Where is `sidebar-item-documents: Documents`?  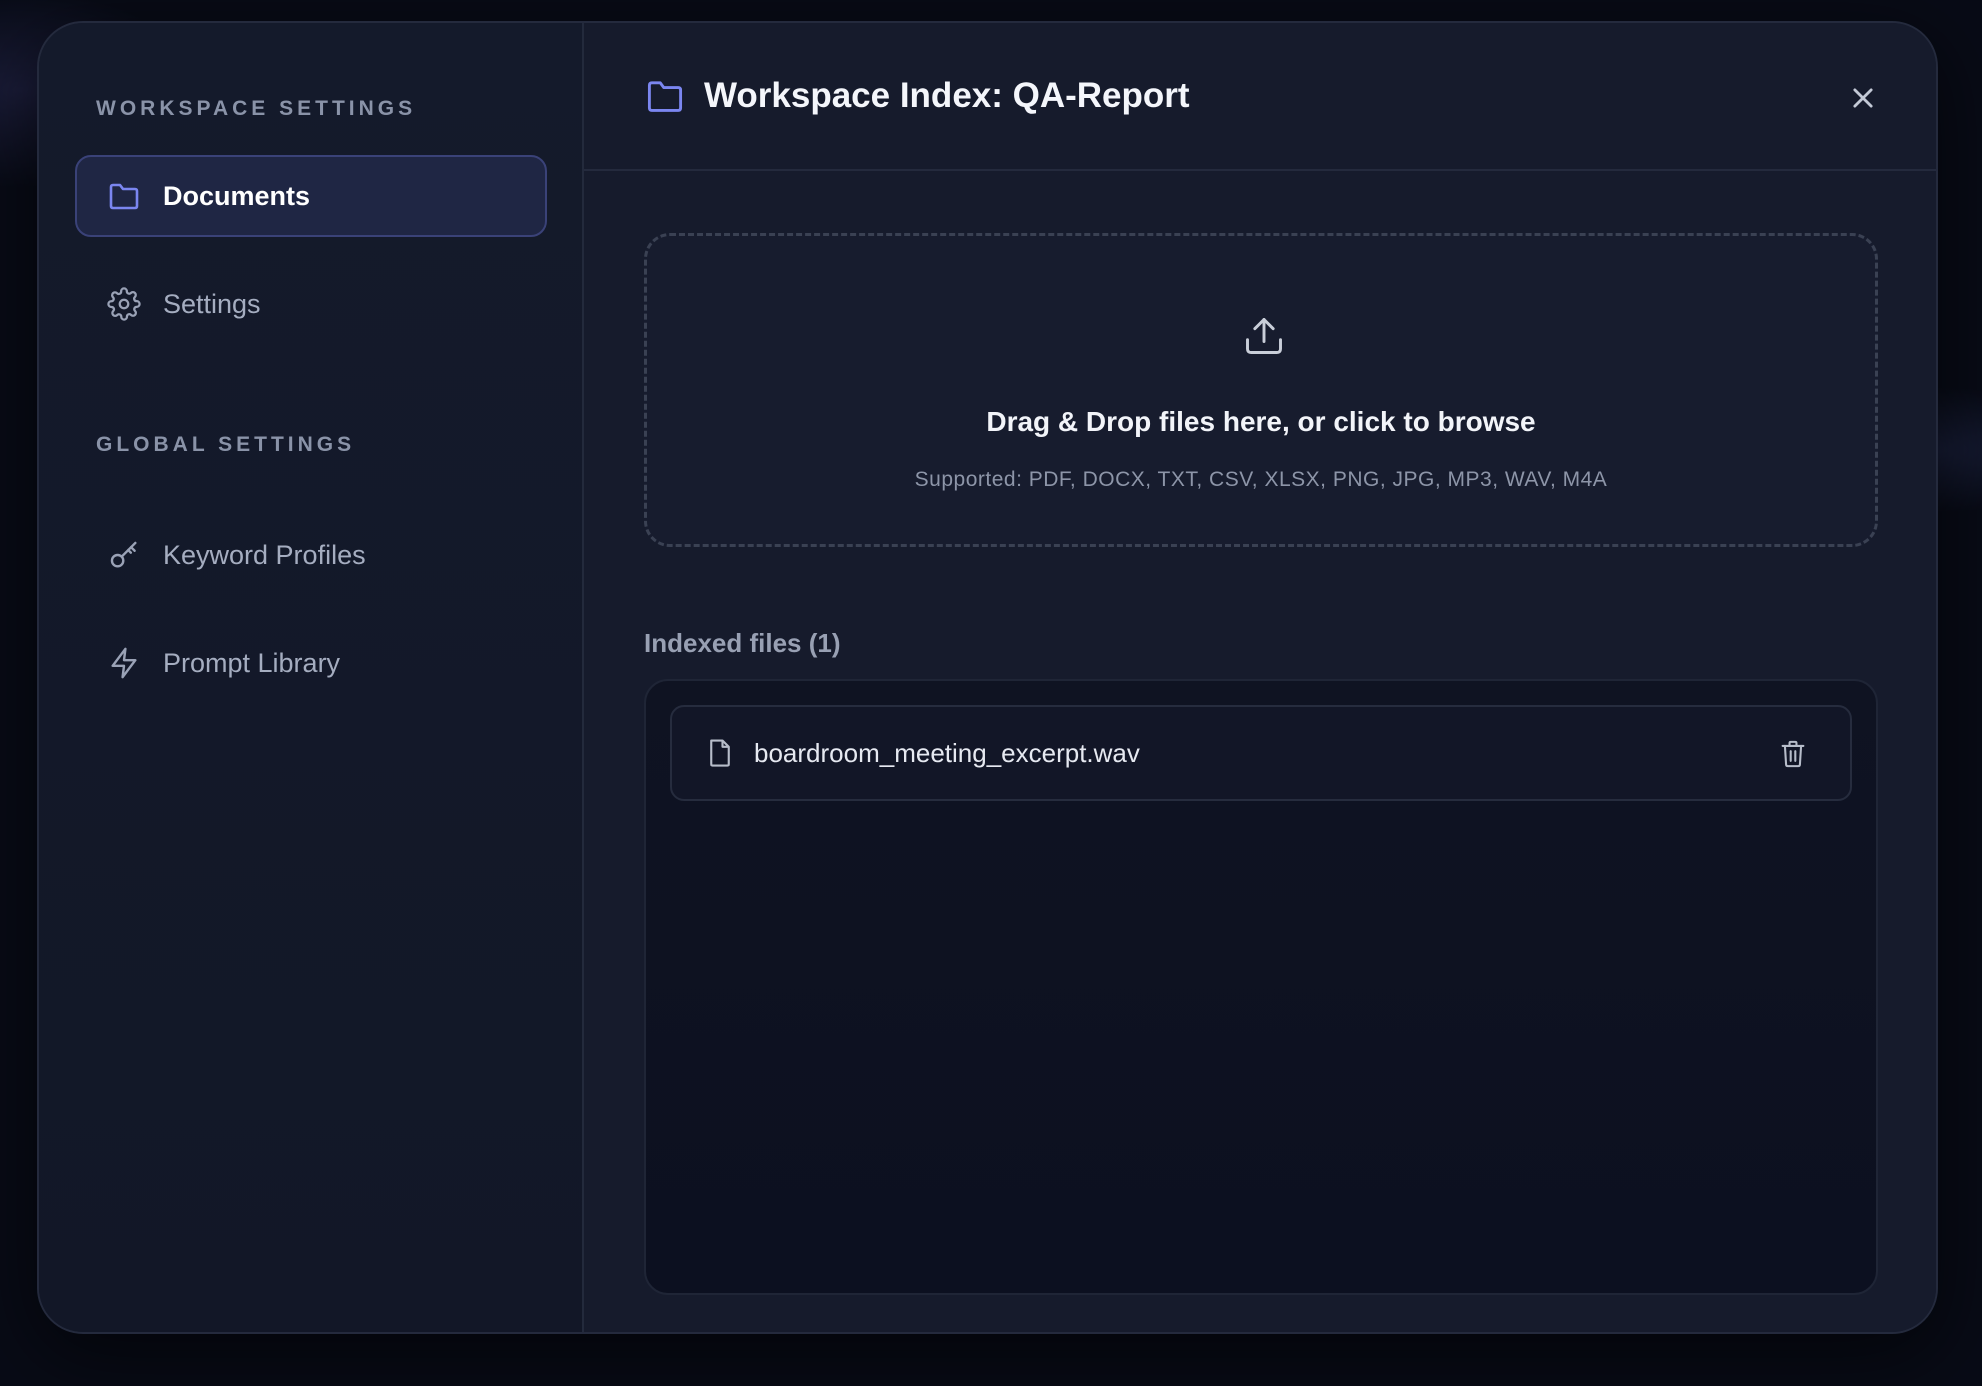 sidebar-item-documents: Documents is located at coordinates (311, 196).